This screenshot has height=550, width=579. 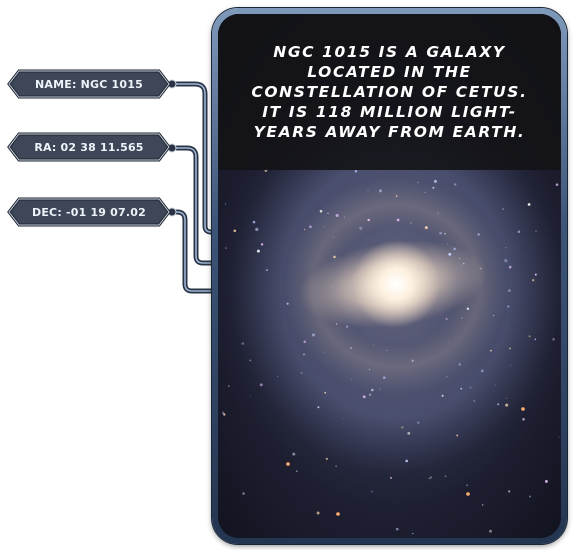 I want to click on name-label: NAME: NGC 1015, so click(x=89, y=84).